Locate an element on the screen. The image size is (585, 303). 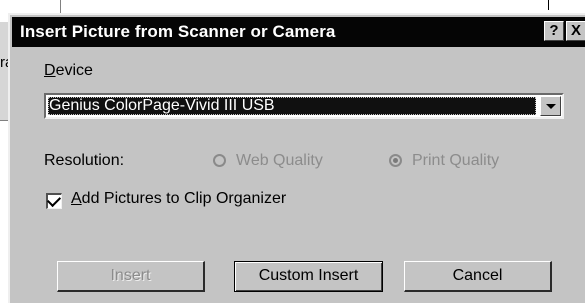
help-icon: ? is located at coordinates (554, 31).